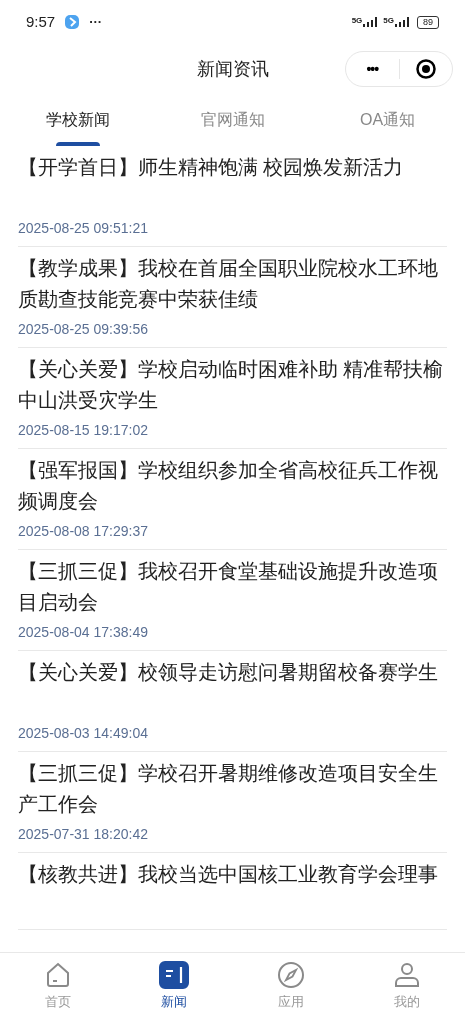 The height and width of the screenshot is (1020, 465). What do you see at coordinates (83, 228) in the screenshot?
I see `news-date: 2025-08-25 09:51:21` at bounding box center [83, 228].